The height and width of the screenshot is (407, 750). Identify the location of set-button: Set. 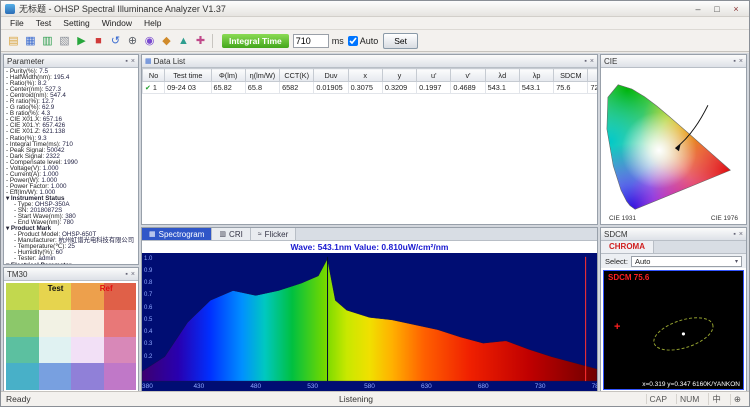
(401, 40).